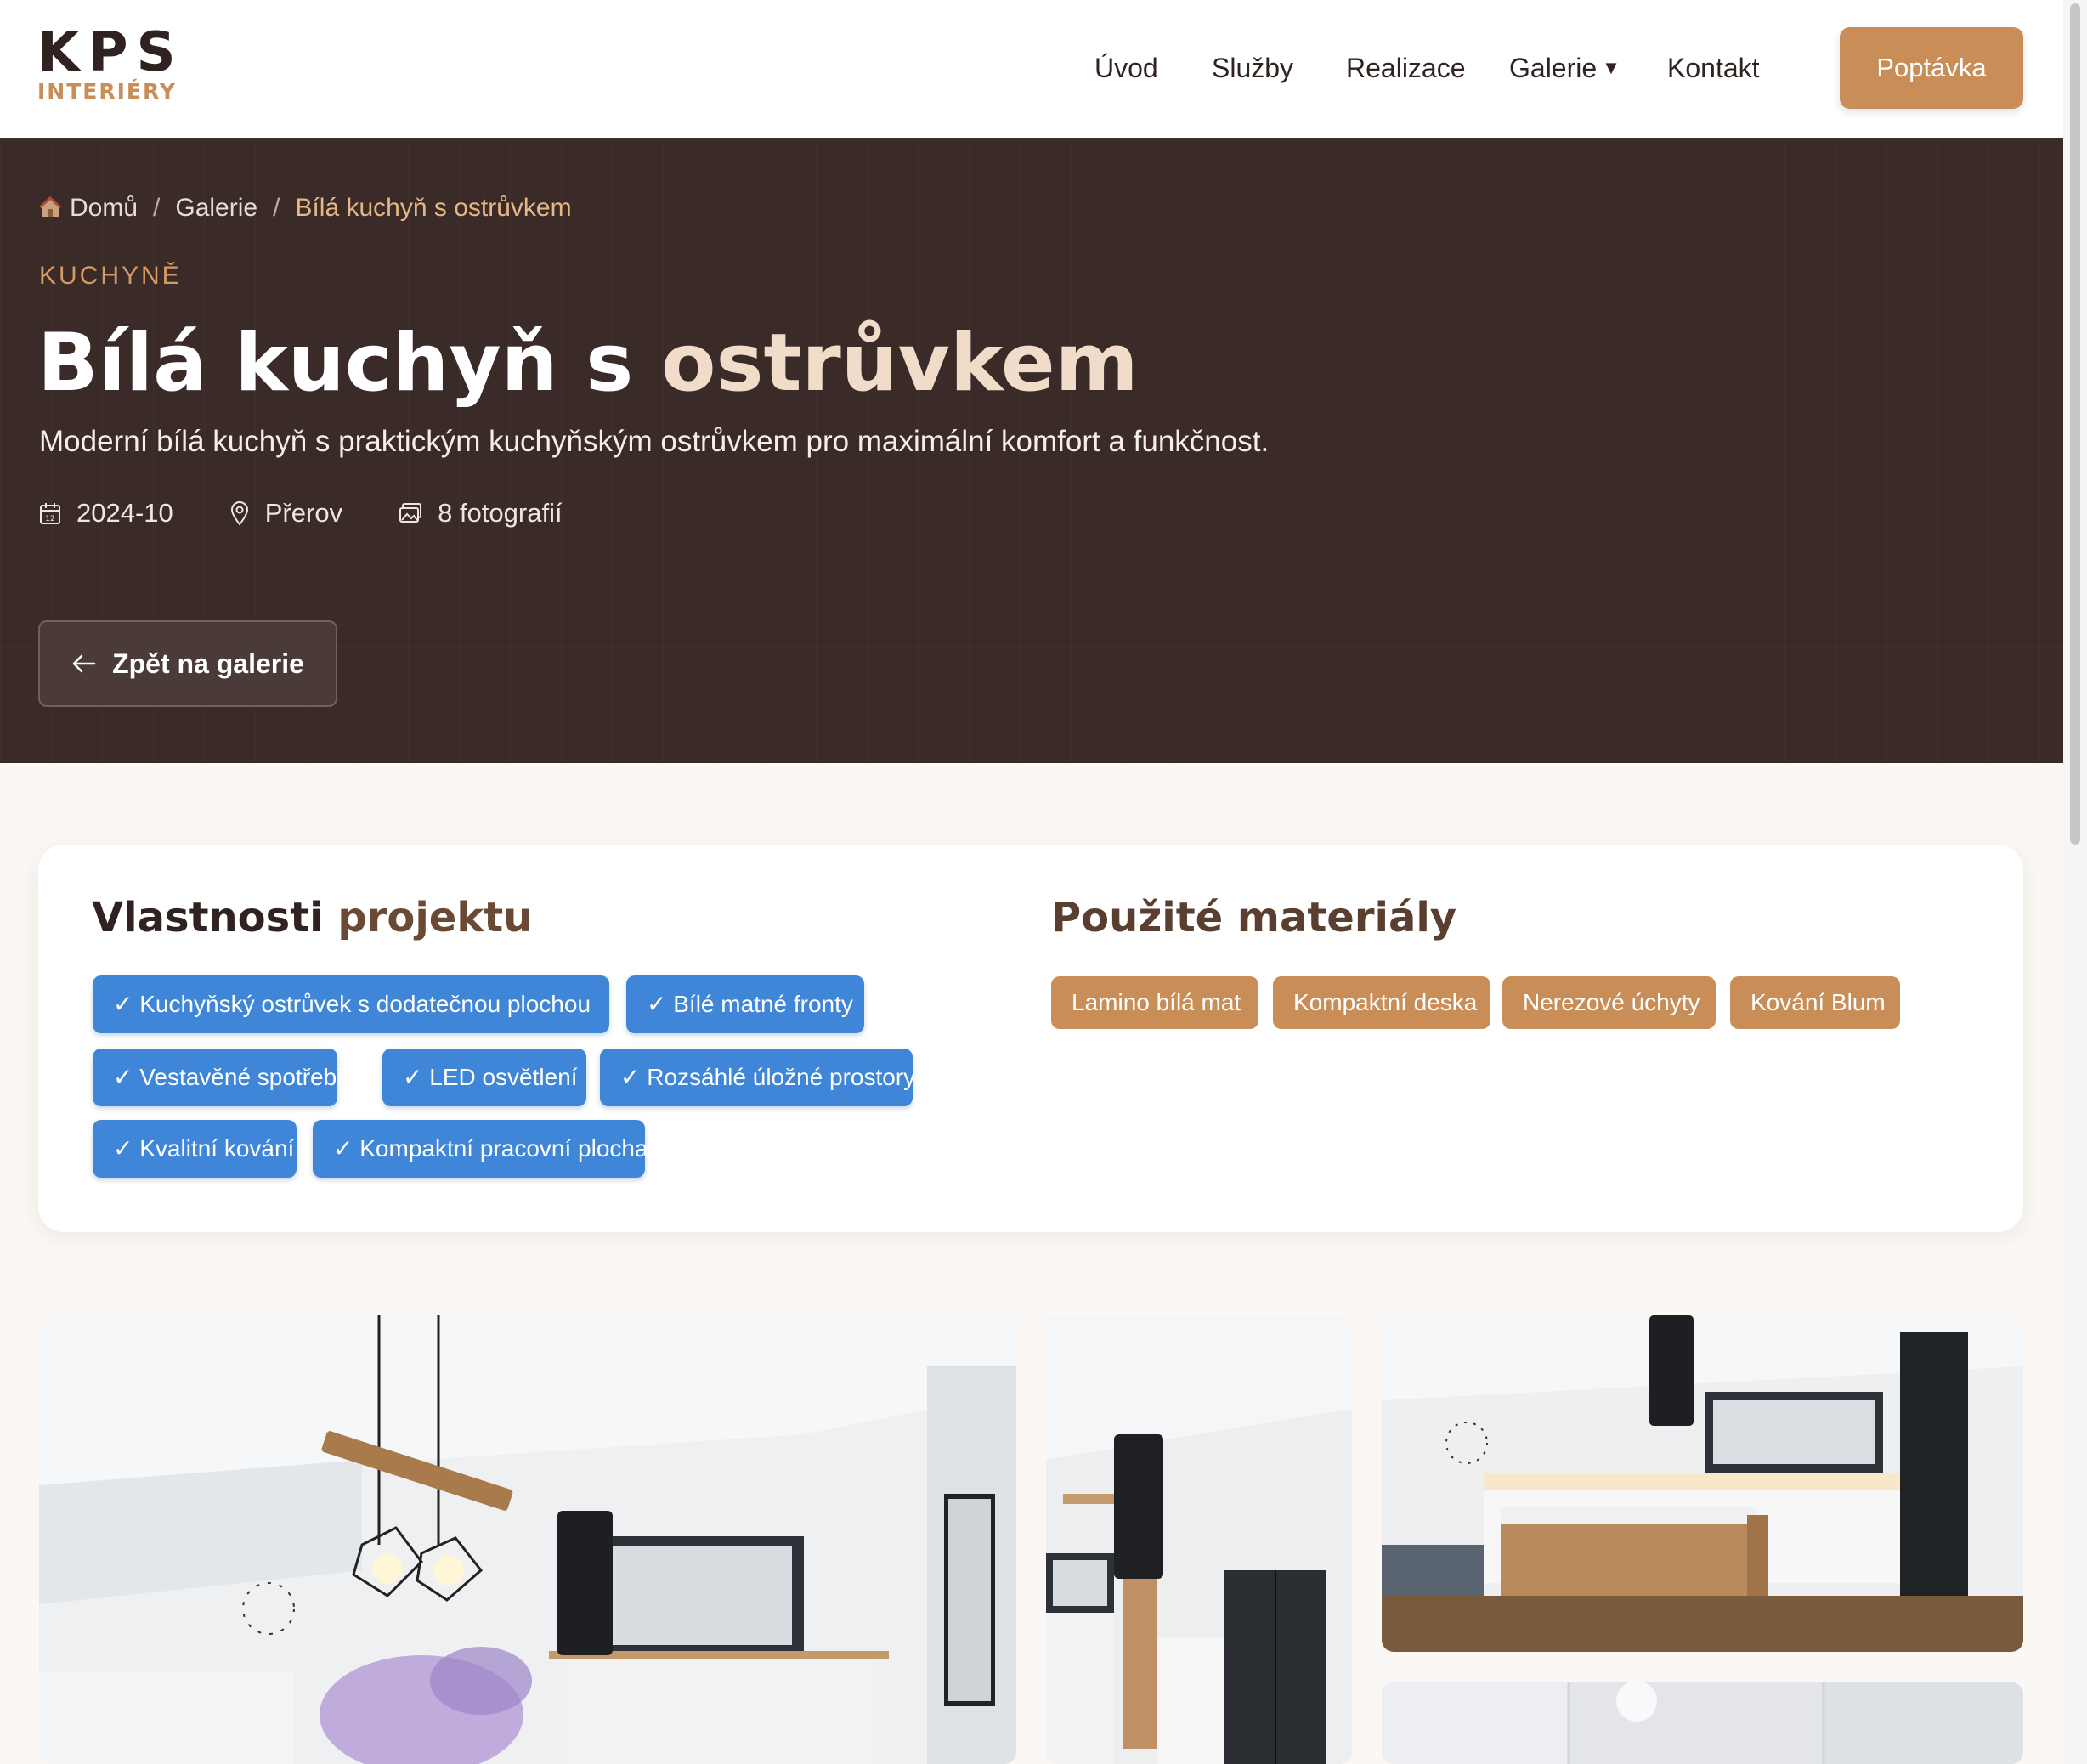 The image size is (2087, 1764). I want to click on nav-uvod: Úvod, so click(1126, 68).